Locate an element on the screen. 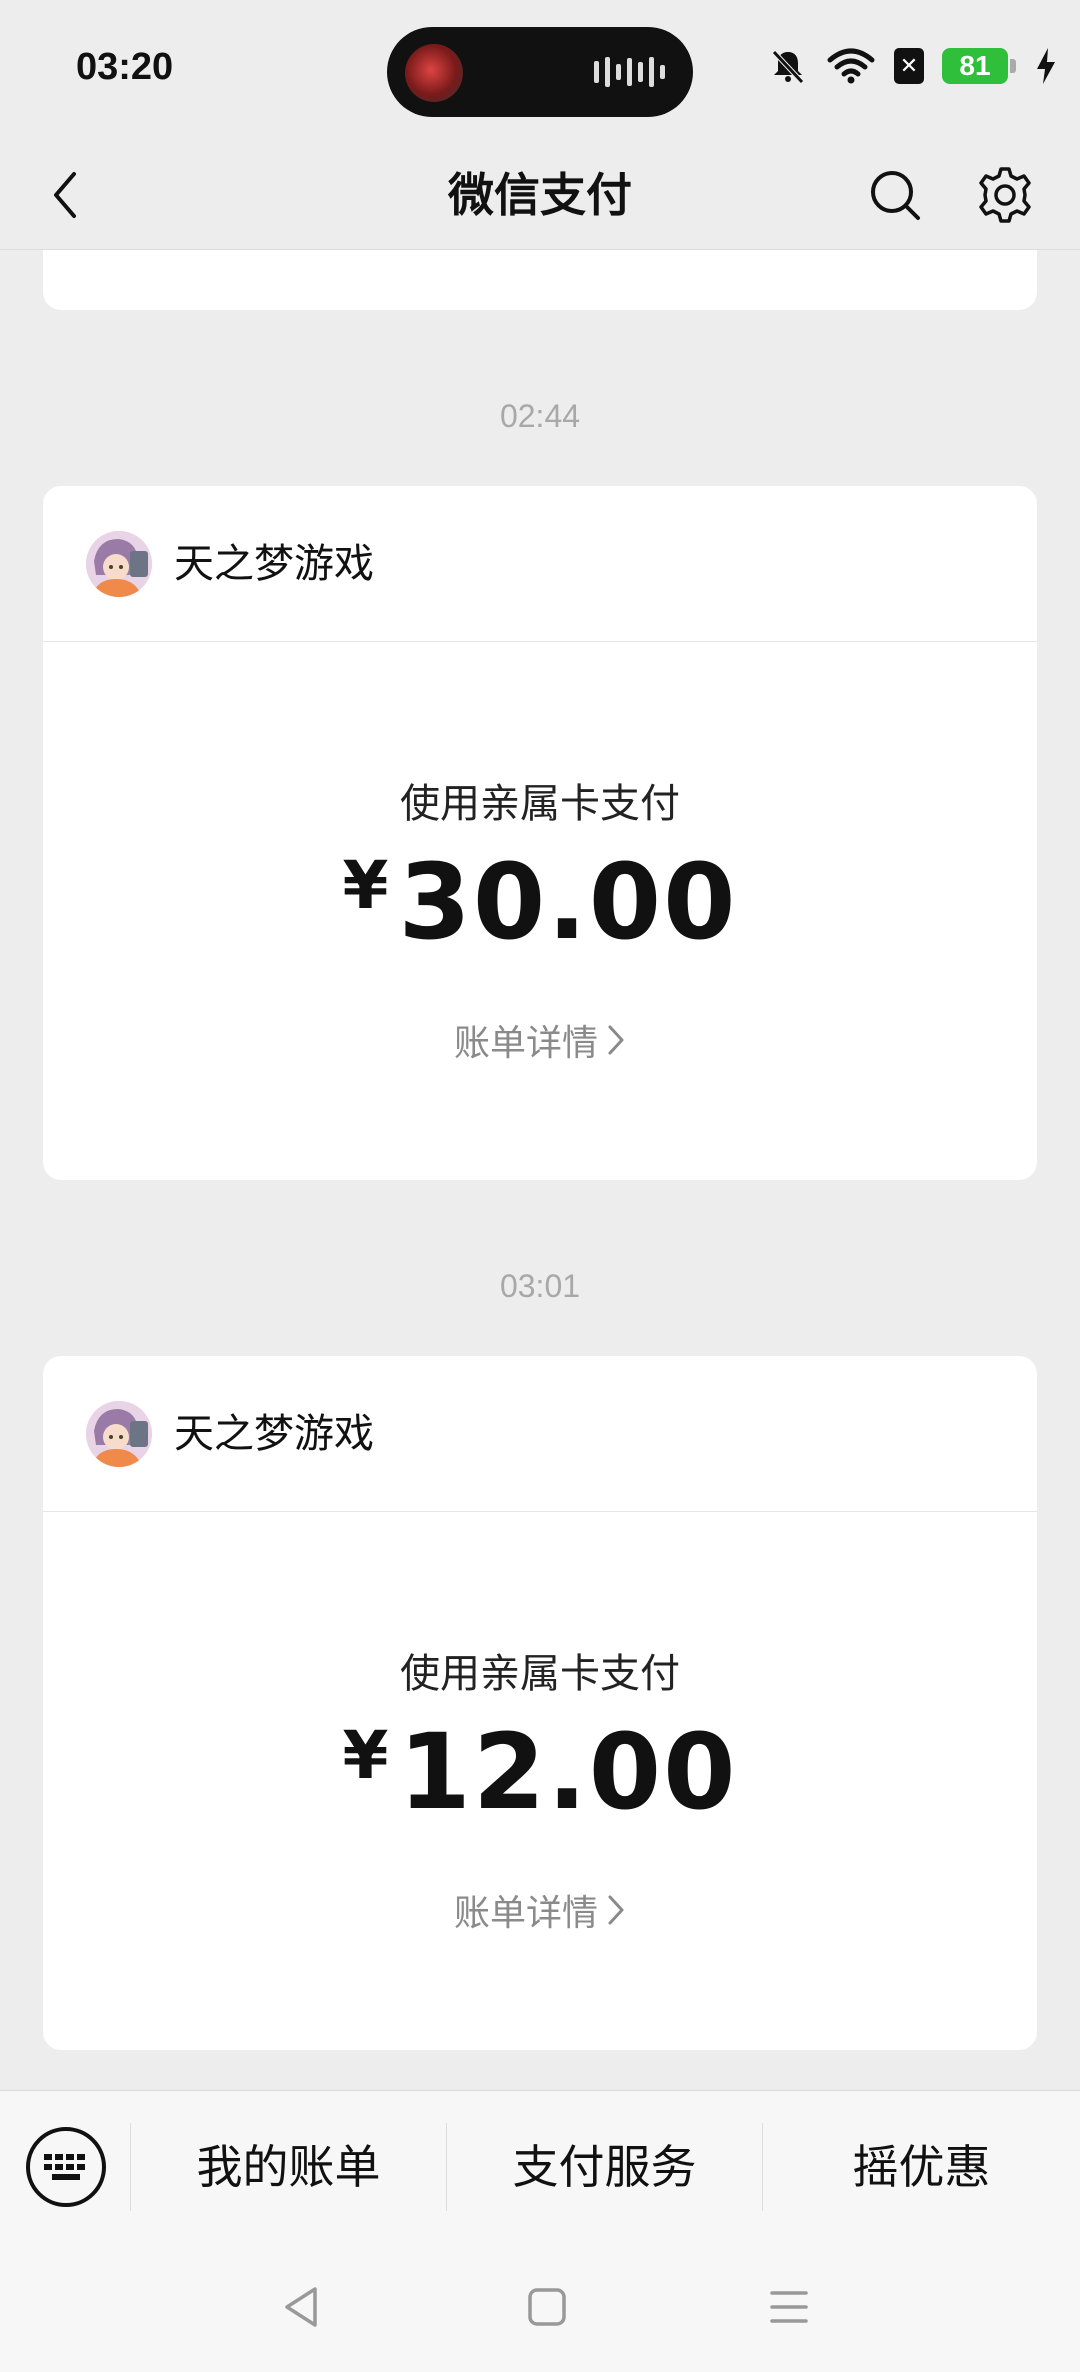 The height and width of the screenshot is (2372, 1080). back-button is located at coordinates (65, 195).